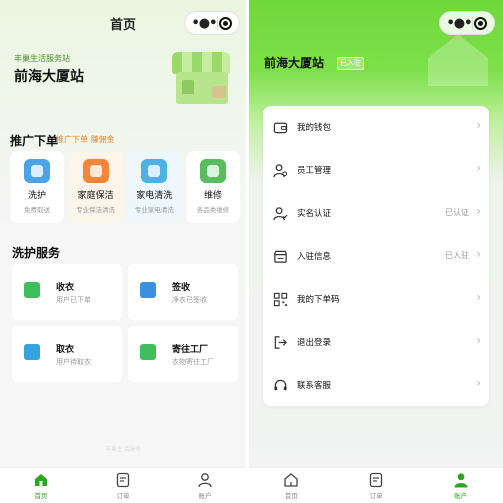  What do you see at coordinates (122, 449) in the screenshot?
I see `footer-text: 丰巢生活服务` at bounding box center [122, 449].